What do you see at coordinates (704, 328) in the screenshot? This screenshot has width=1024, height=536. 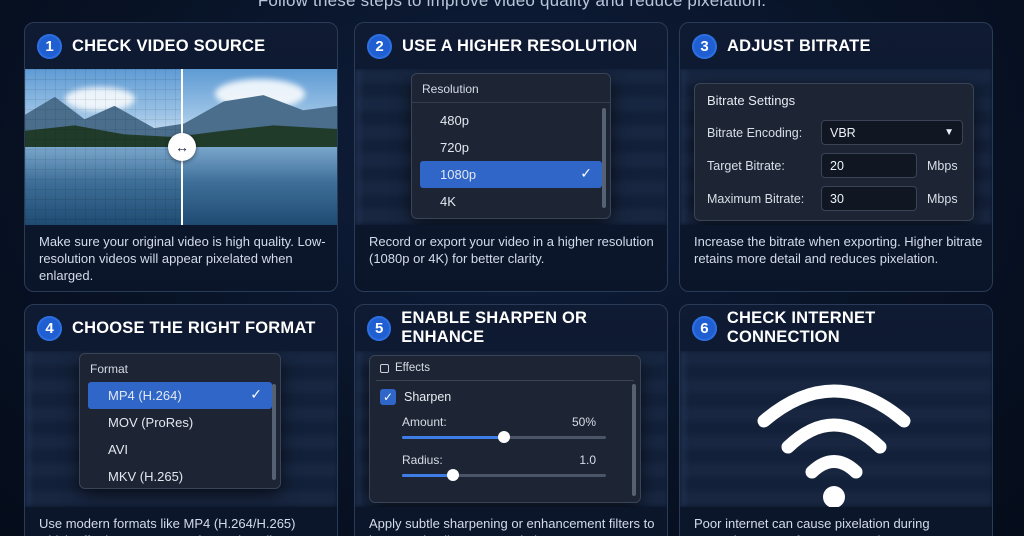 I see `step-number: 6` at bounding box center [704, 328].